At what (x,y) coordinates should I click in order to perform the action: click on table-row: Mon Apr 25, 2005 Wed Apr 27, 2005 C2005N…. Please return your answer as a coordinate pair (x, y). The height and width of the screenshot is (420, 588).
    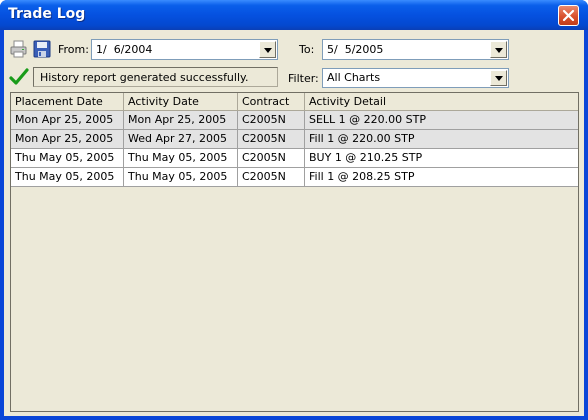
    Looking at the image, I should click on (294, 139).